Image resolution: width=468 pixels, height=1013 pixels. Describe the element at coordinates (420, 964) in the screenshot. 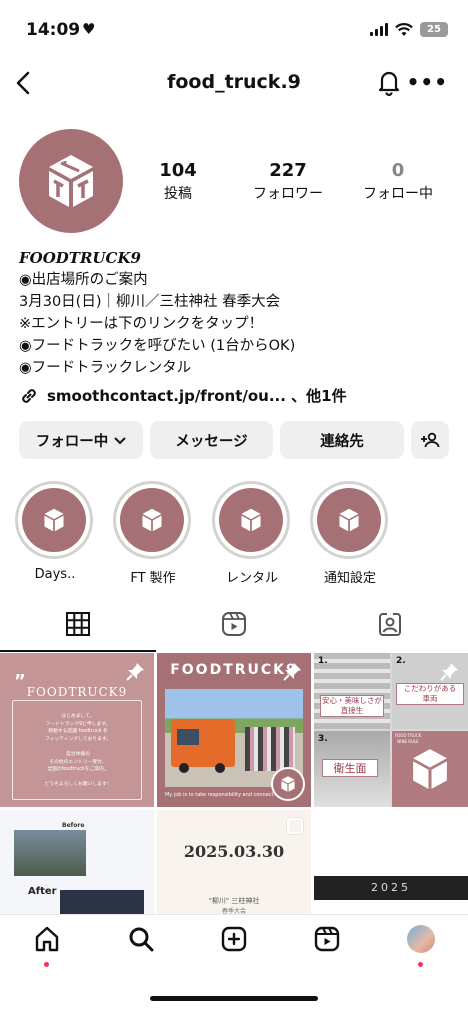

I see `profile-notification-dot` at that location.